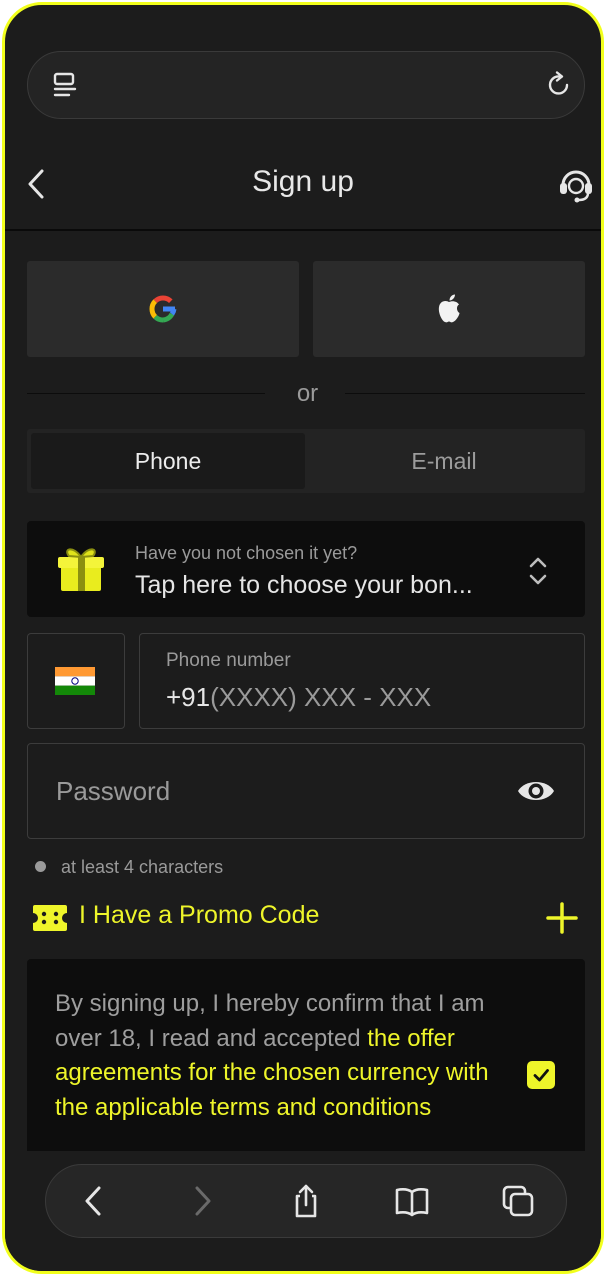  Describe the element at coordinates (202, 1201) in the screenshot. I see `browser-forward-icon` at that location.